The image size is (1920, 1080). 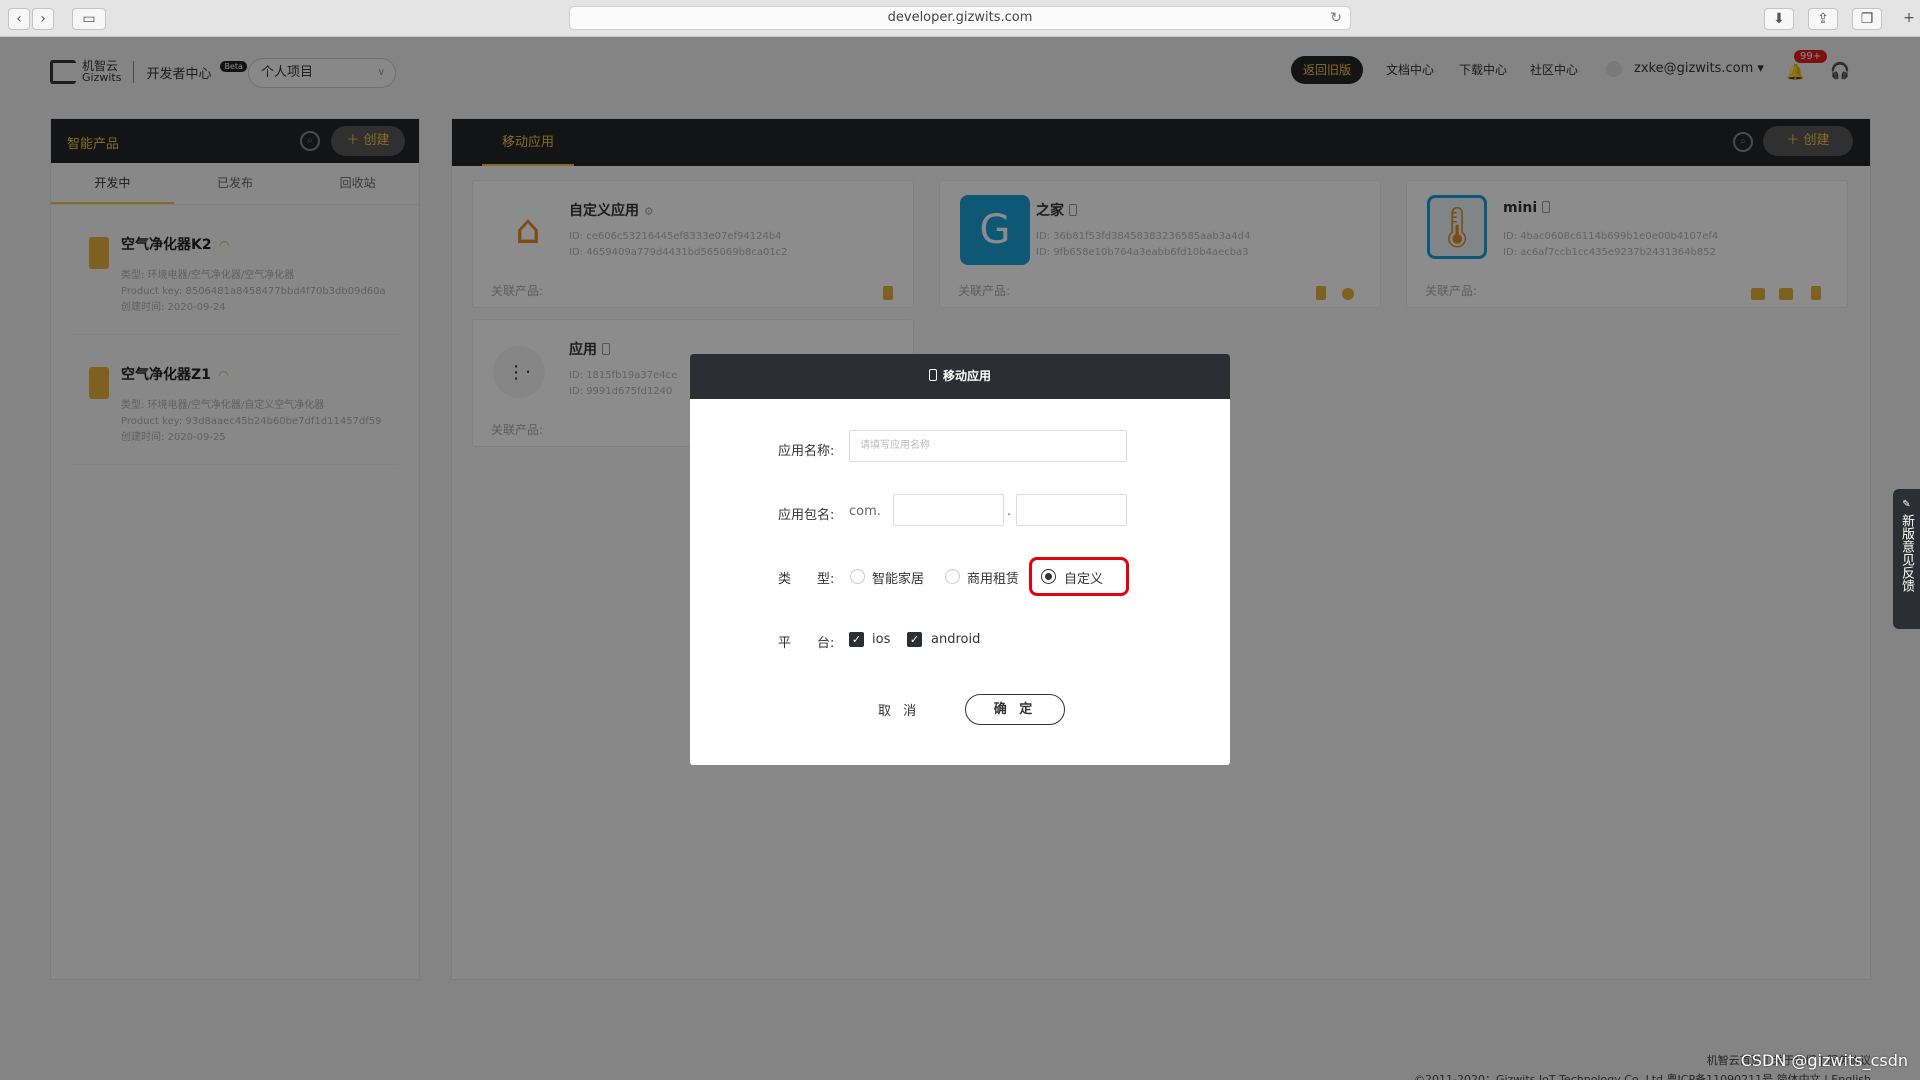 What do you see at coordinates (856, 639) in the screenshot?
I see `ios-checkbox: ✓` at bounding box center [856, 639].